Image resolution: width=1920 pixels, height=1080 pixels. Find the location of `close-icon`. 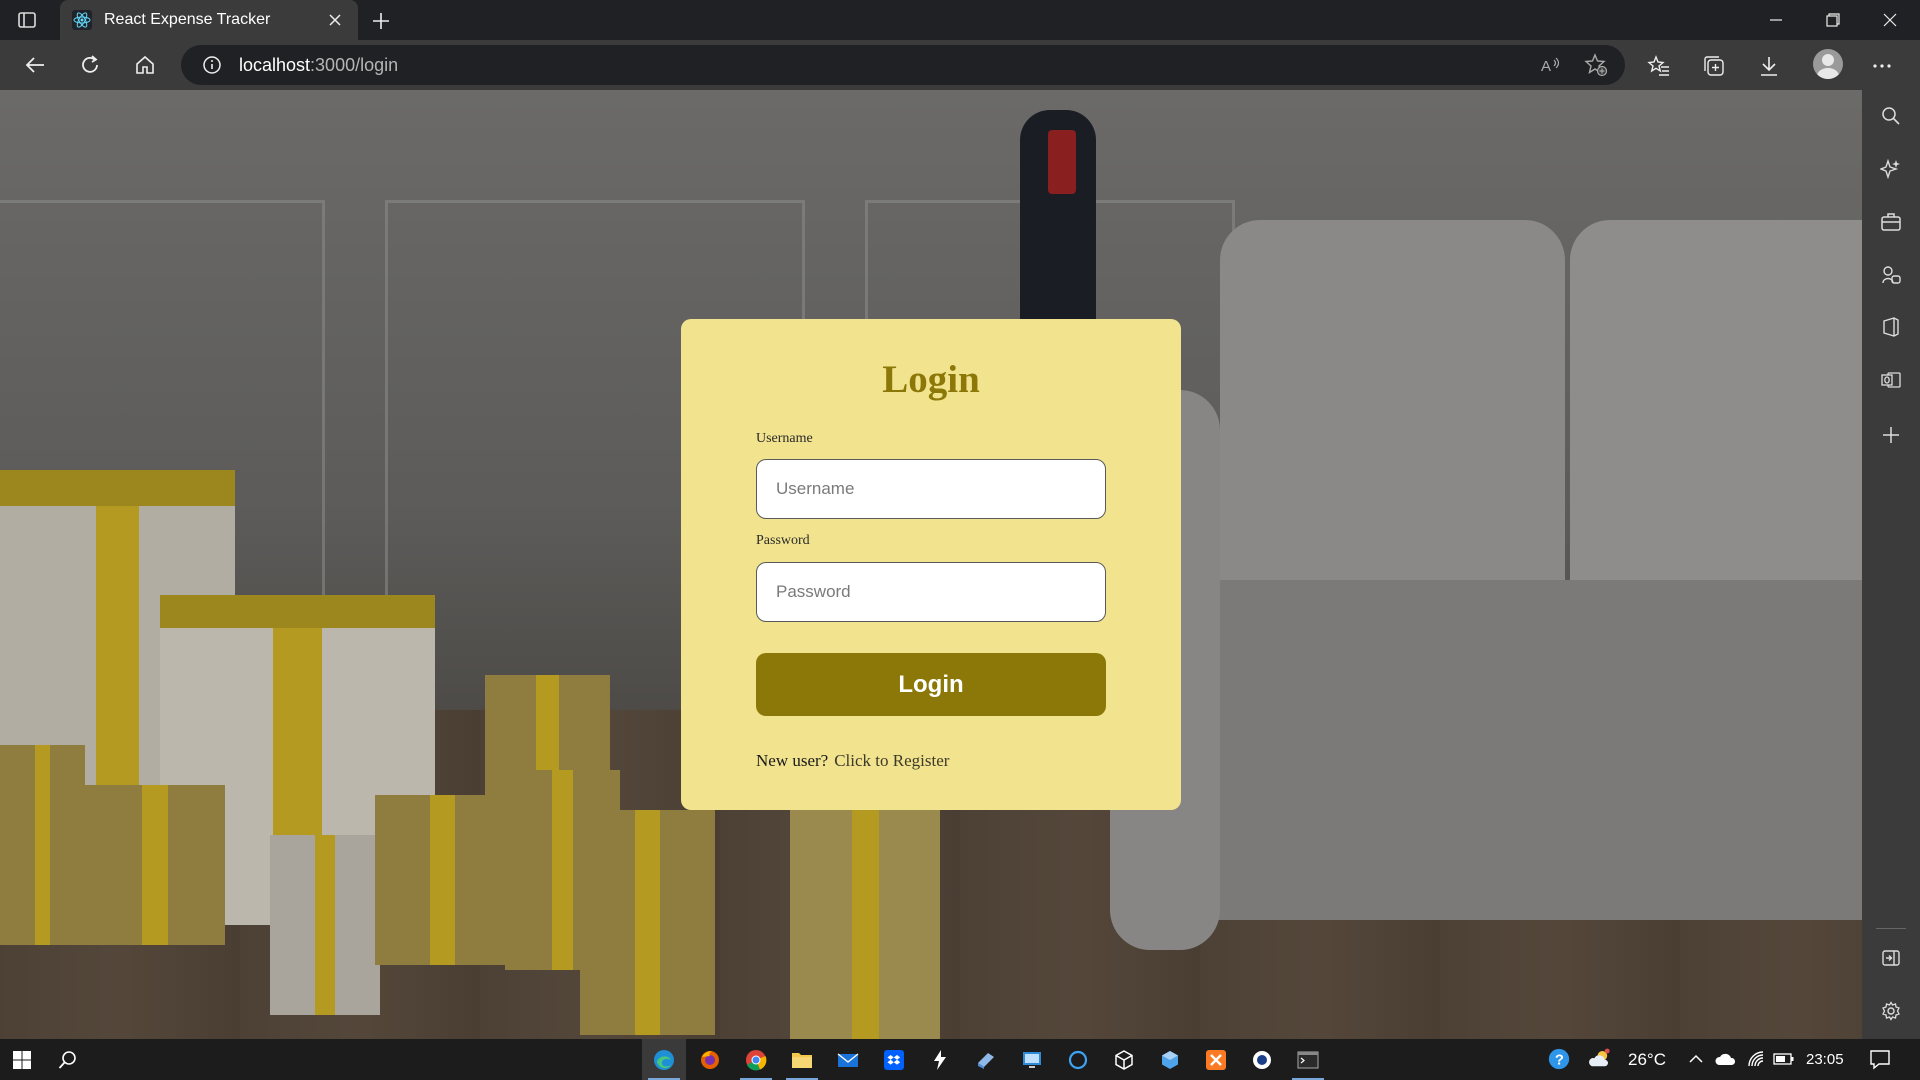

close-icon is located at coordinates (335, 20).